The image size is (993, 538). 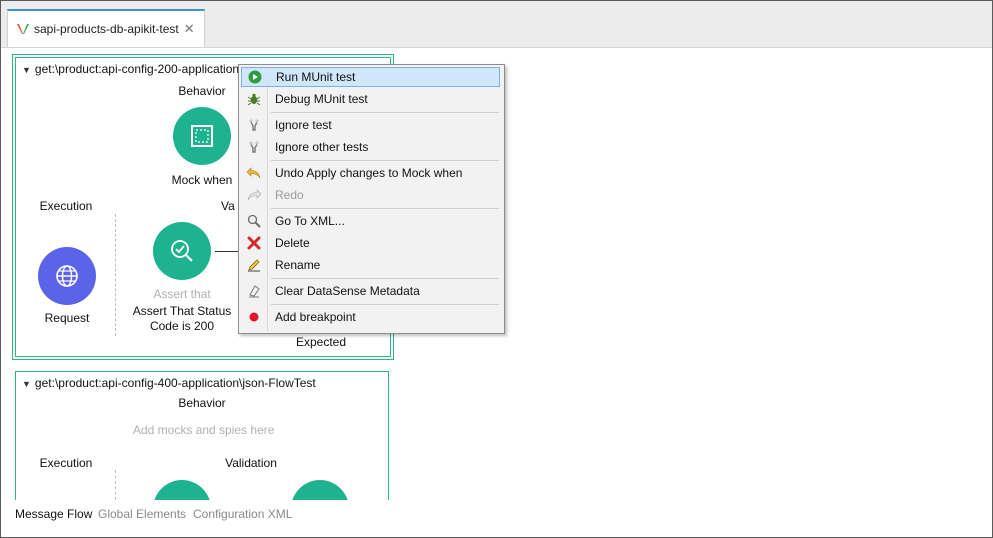 I want to click on assert-that-sublabel: Assert that, so click(x=182, y=294).